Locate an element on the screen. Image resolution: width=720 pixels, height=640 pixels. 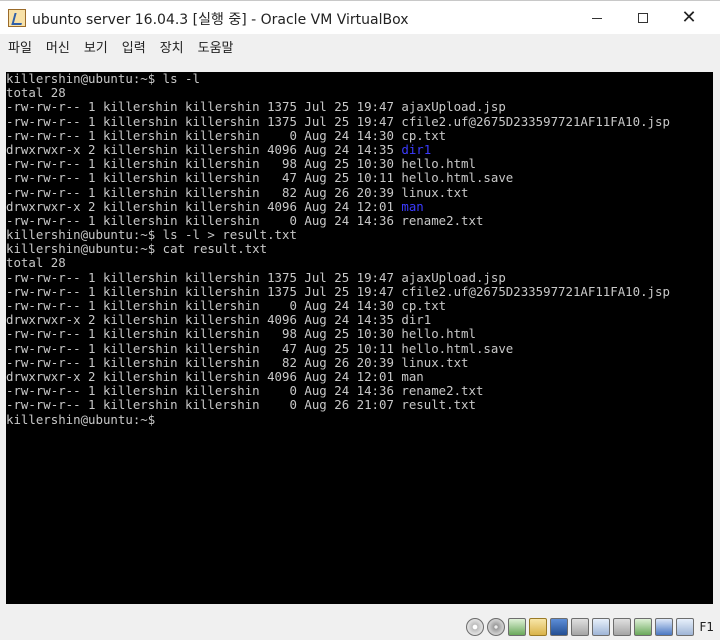
status-bar: F1 is located at coordinates (360, 626).